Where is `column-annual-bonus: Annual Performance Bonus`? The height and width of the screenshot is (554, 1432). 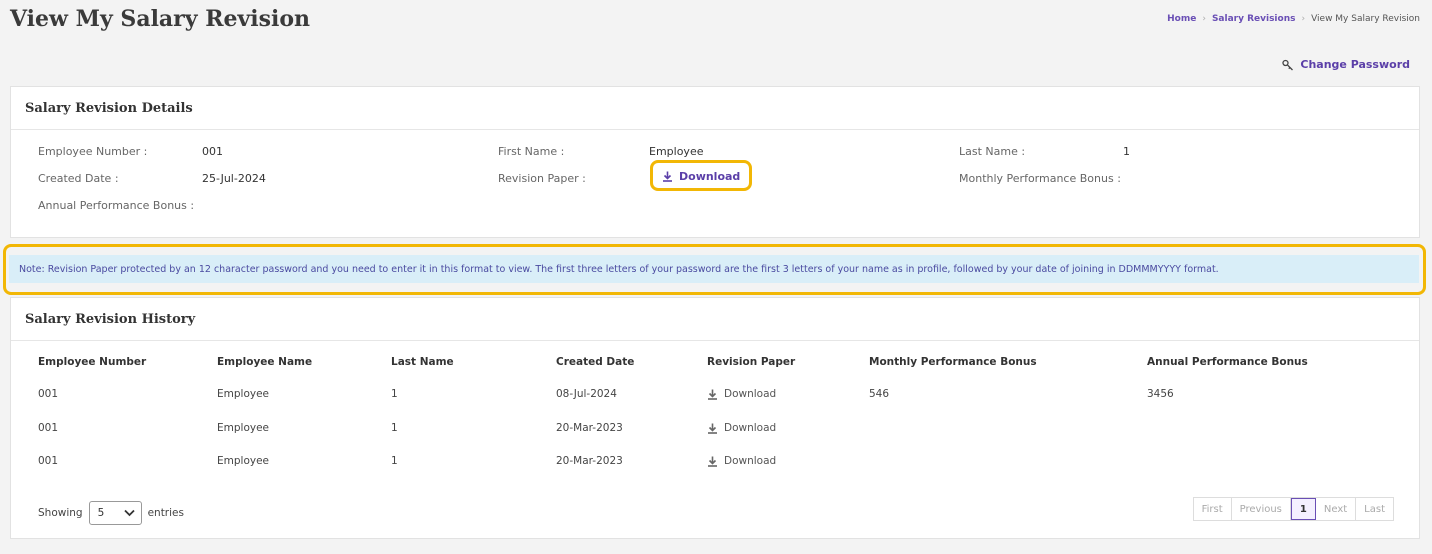
column-annual-bonus: Annual Performance Bonus is located at coordinates (1227, 362).